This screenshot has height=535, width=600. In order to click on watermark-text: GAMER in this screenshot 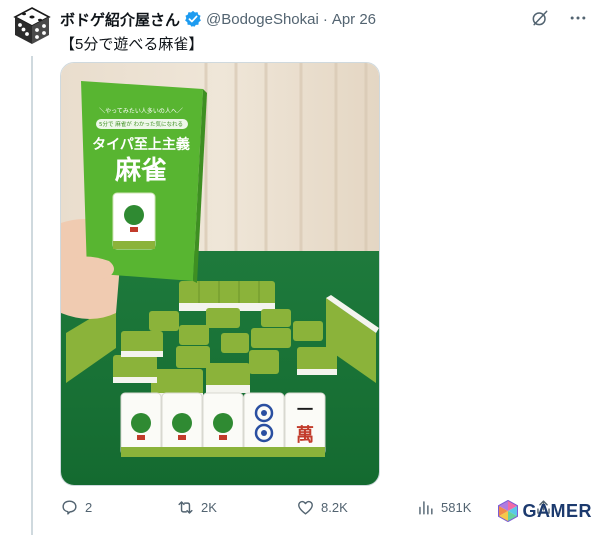, I will do `click(557, 510)`.